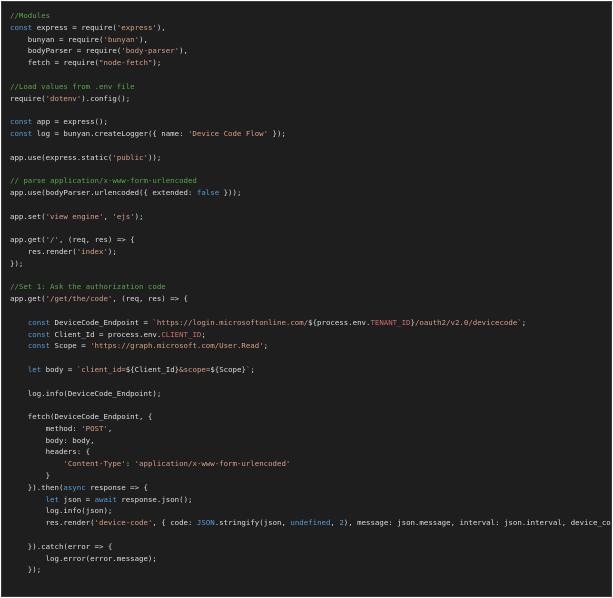 The image size is (613, 598). What do you see at coordinates (28, 240) in the screenshot?
I see `code-token: app.get(` at bounding box center [28, 240].